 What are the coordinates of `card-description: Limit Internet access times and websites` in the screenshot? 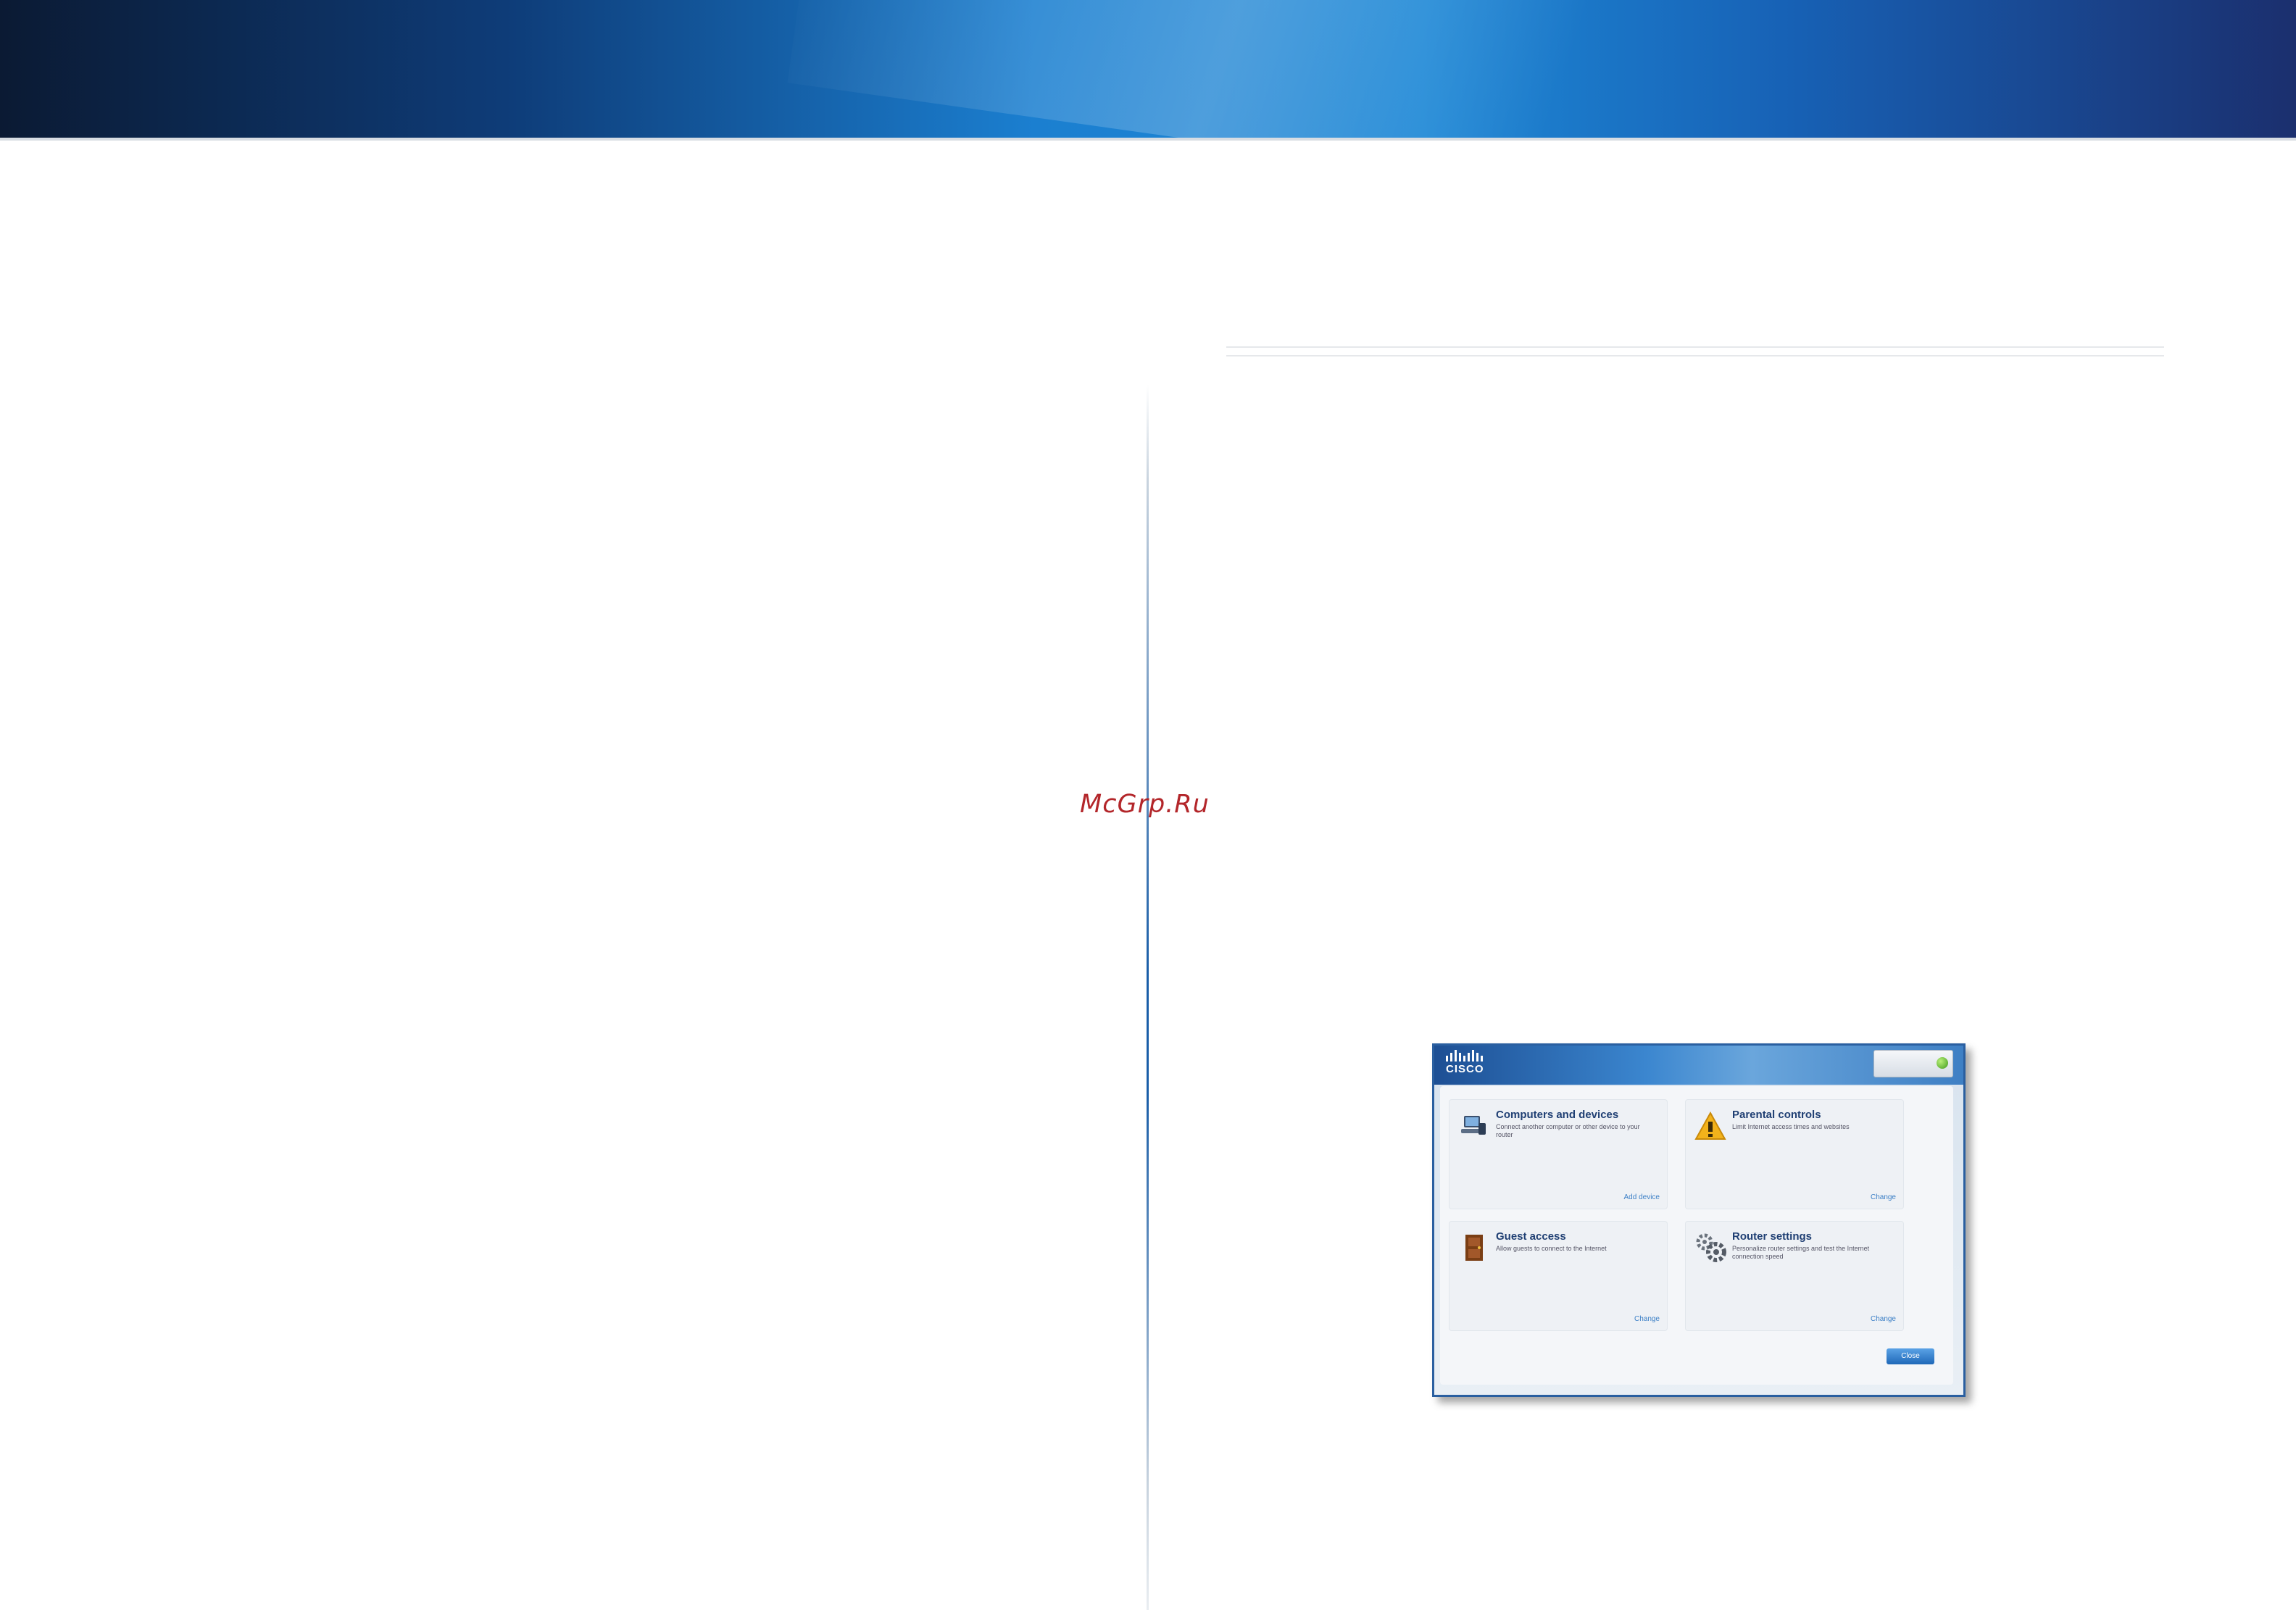 It's located at (1791, 1126).